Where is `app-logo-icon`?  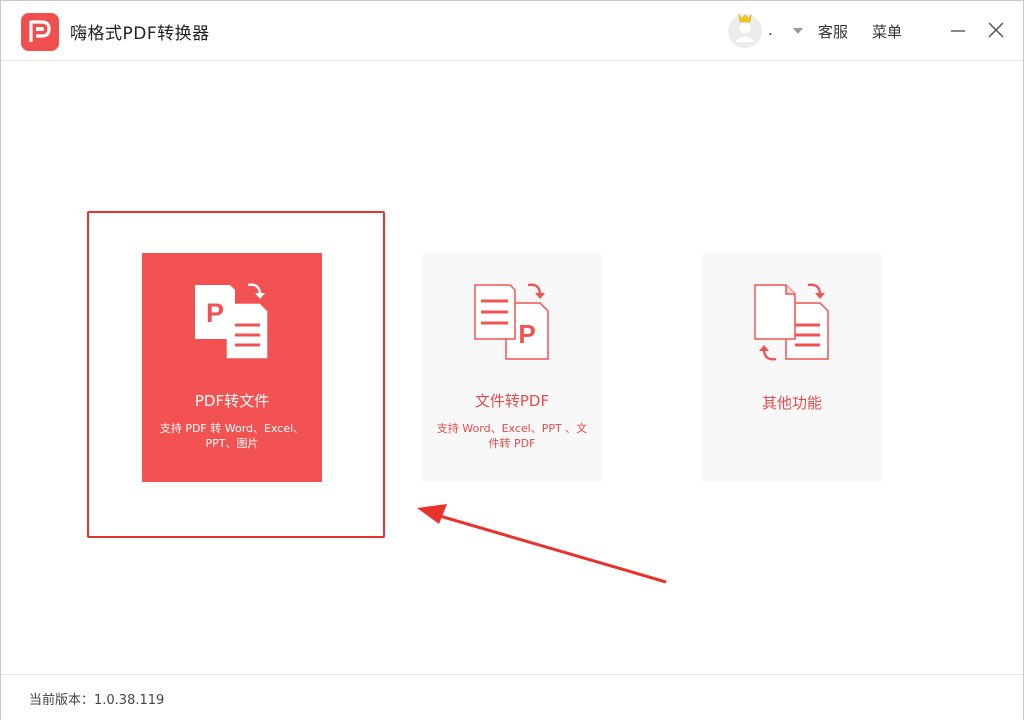 app-logo-icon is located at coordinates (40, 32).